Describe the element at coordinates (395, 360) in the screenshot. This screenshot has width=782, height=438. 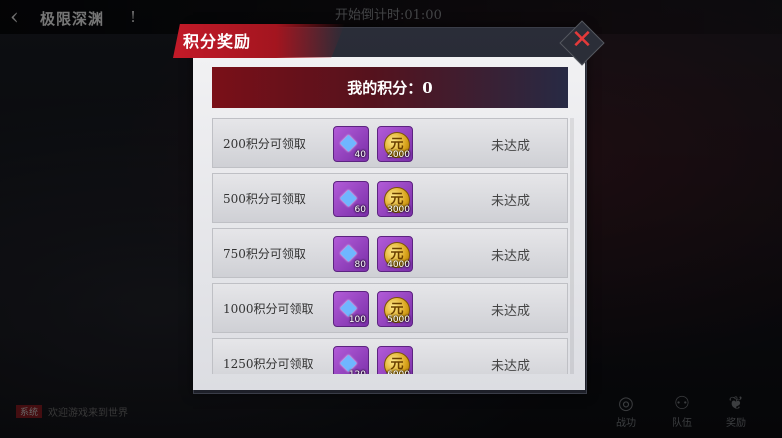
I see `coin-reward-item: 元 6000` at that location.